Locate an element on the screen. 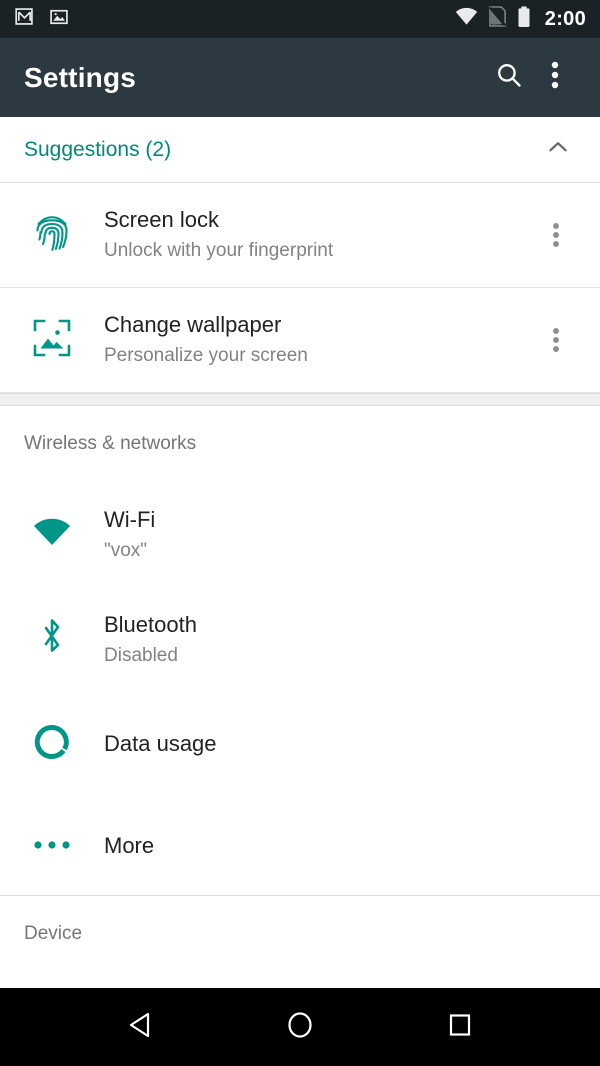 This screenshot has width=600, height=1066. suggestions-title: Suggestions (2) is located at coordinates (98, 149).